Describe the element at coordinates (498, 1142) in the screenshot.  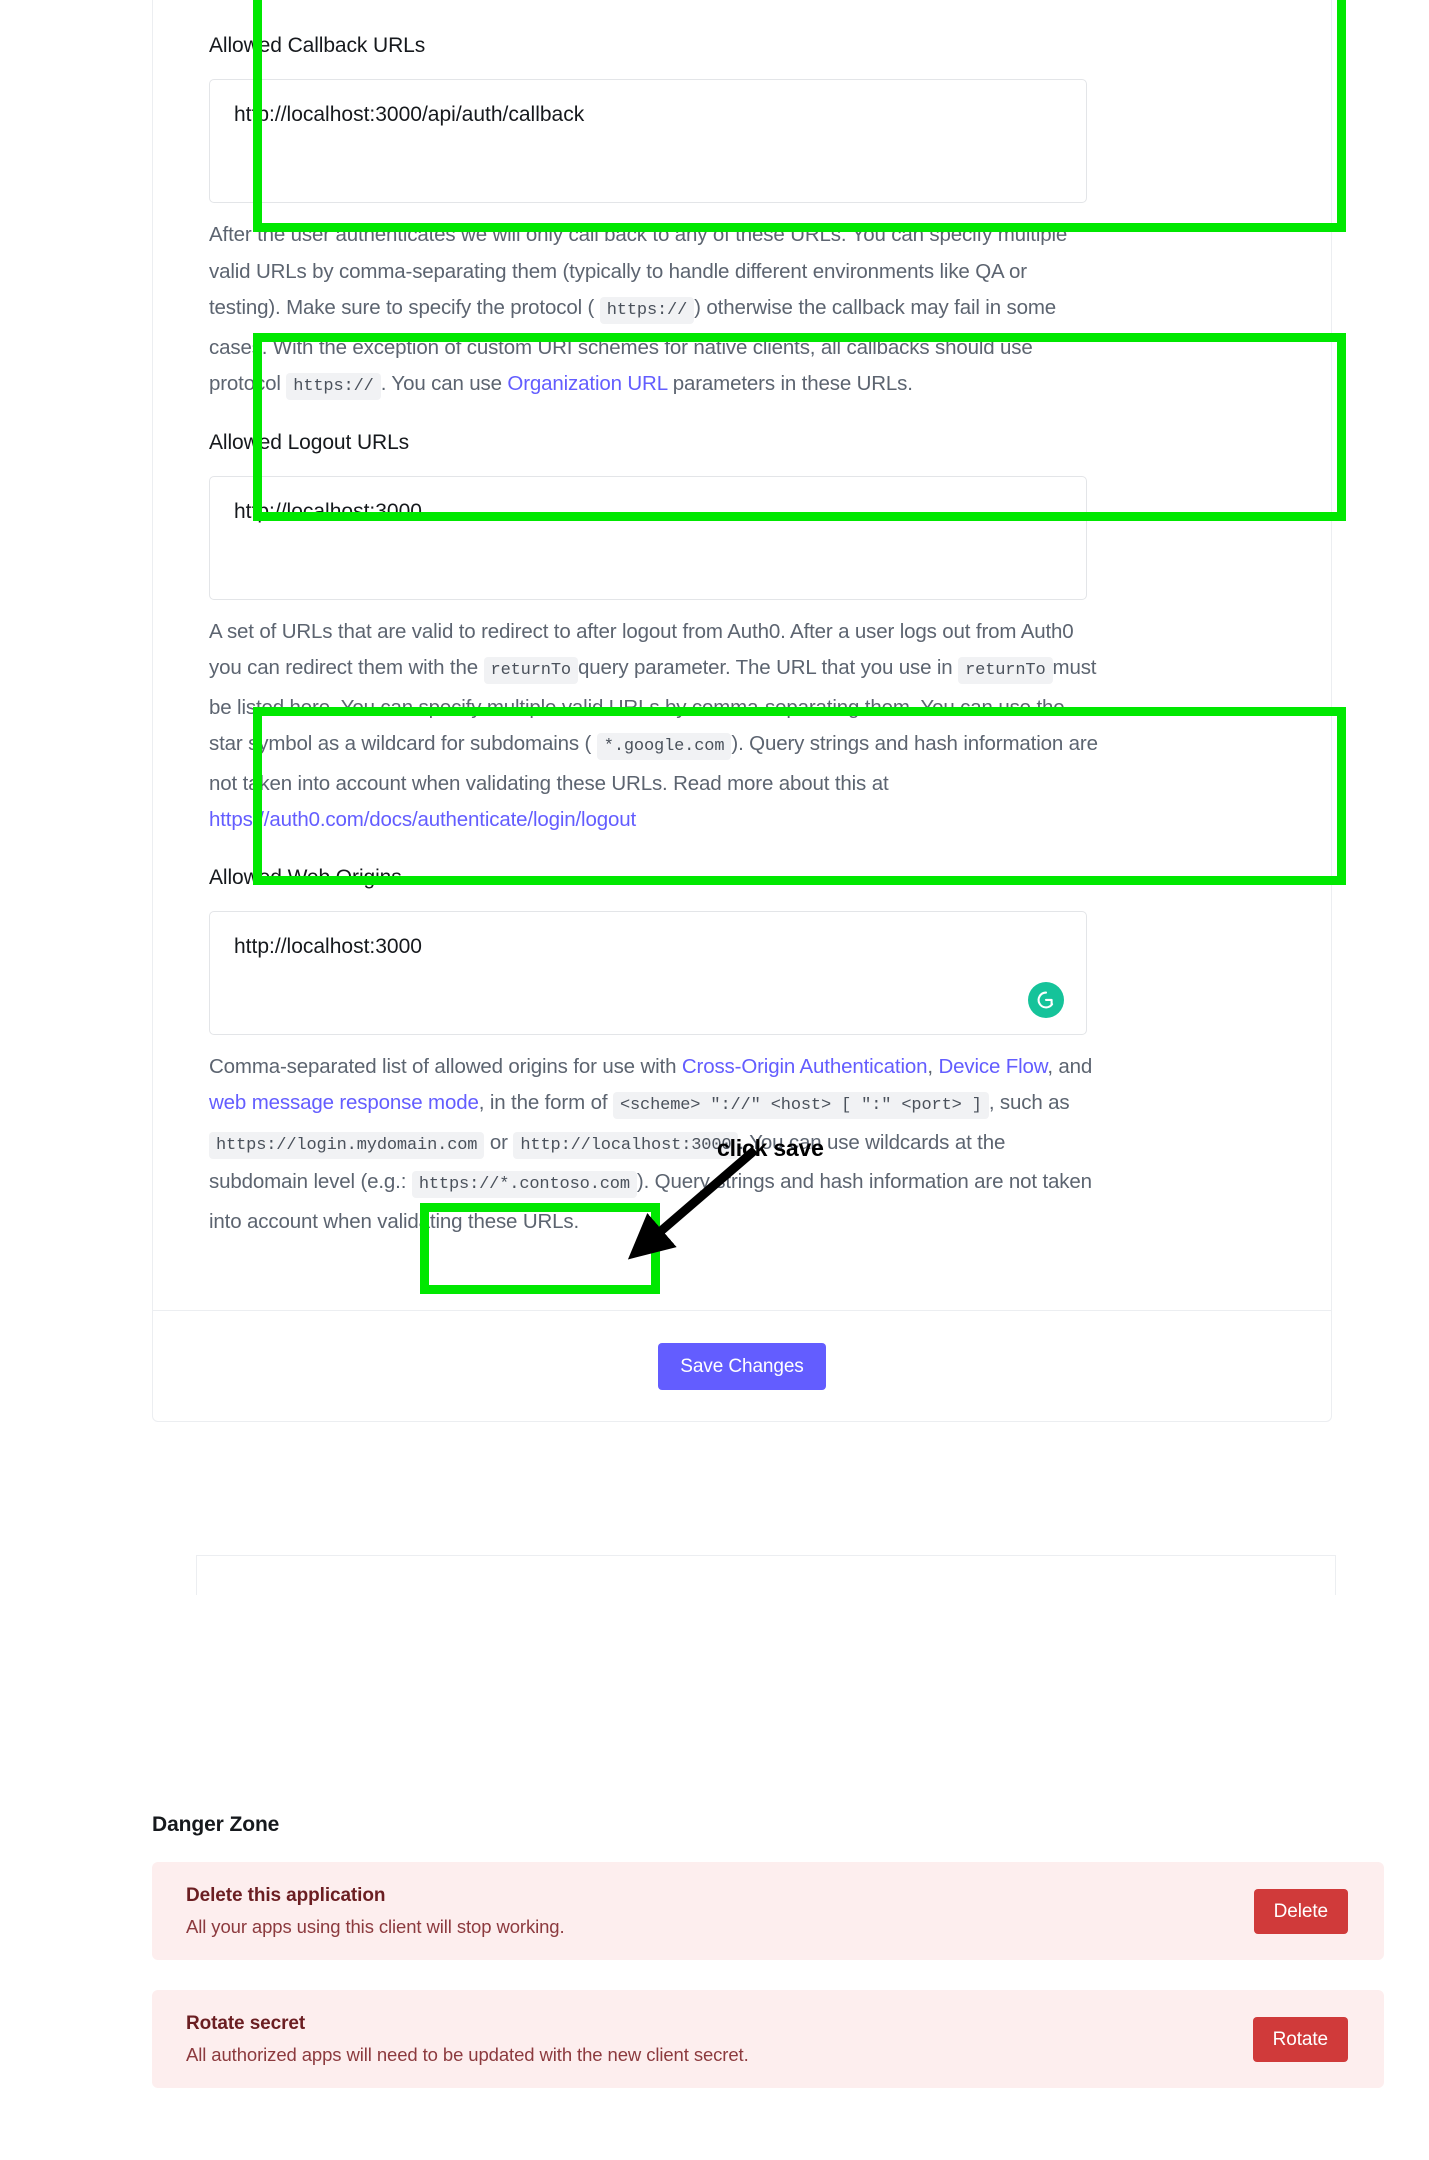
I see `origins-desc-part-4: or` at that location.